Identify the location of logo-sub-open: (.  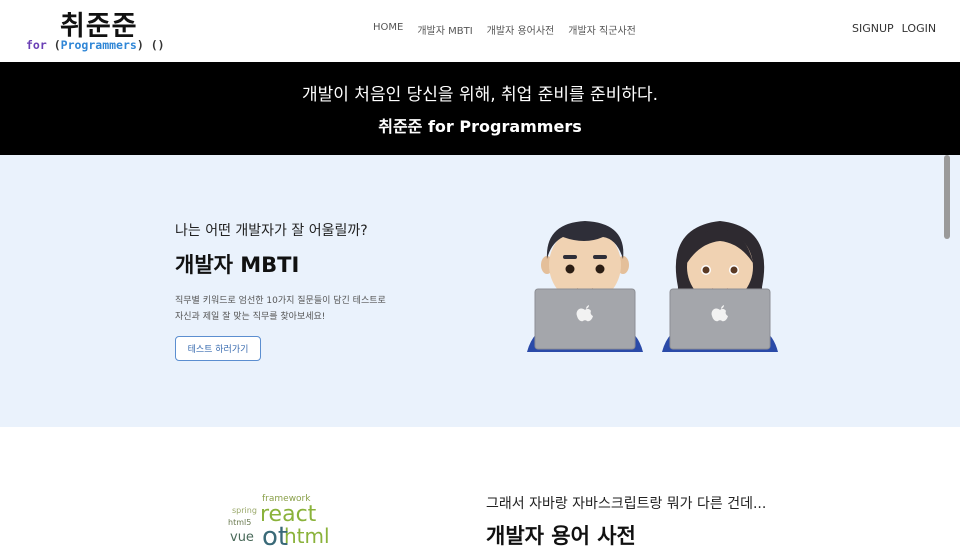
(57, 45).